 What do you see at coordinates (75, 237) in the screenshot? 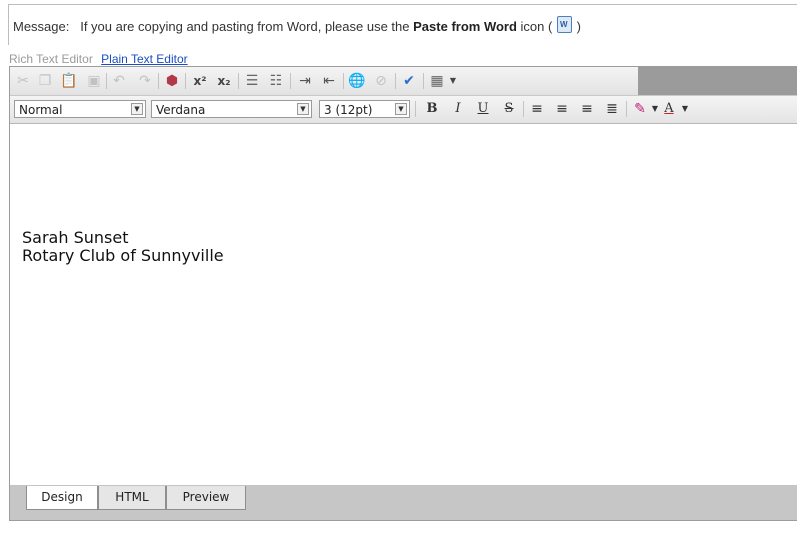
I see `content-line-name: Sarah Sunset` at bounding box center [75, 237].